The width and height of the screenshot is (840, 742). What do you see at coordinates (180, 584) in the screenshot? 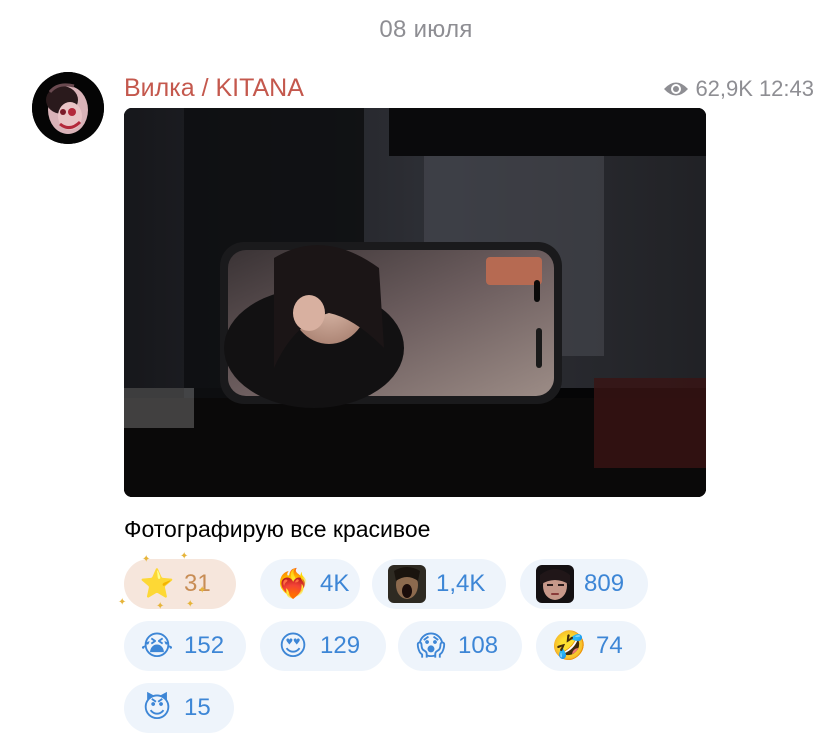
I see `reaction-star: ⭐ 31` at bounding box center [180, 584].